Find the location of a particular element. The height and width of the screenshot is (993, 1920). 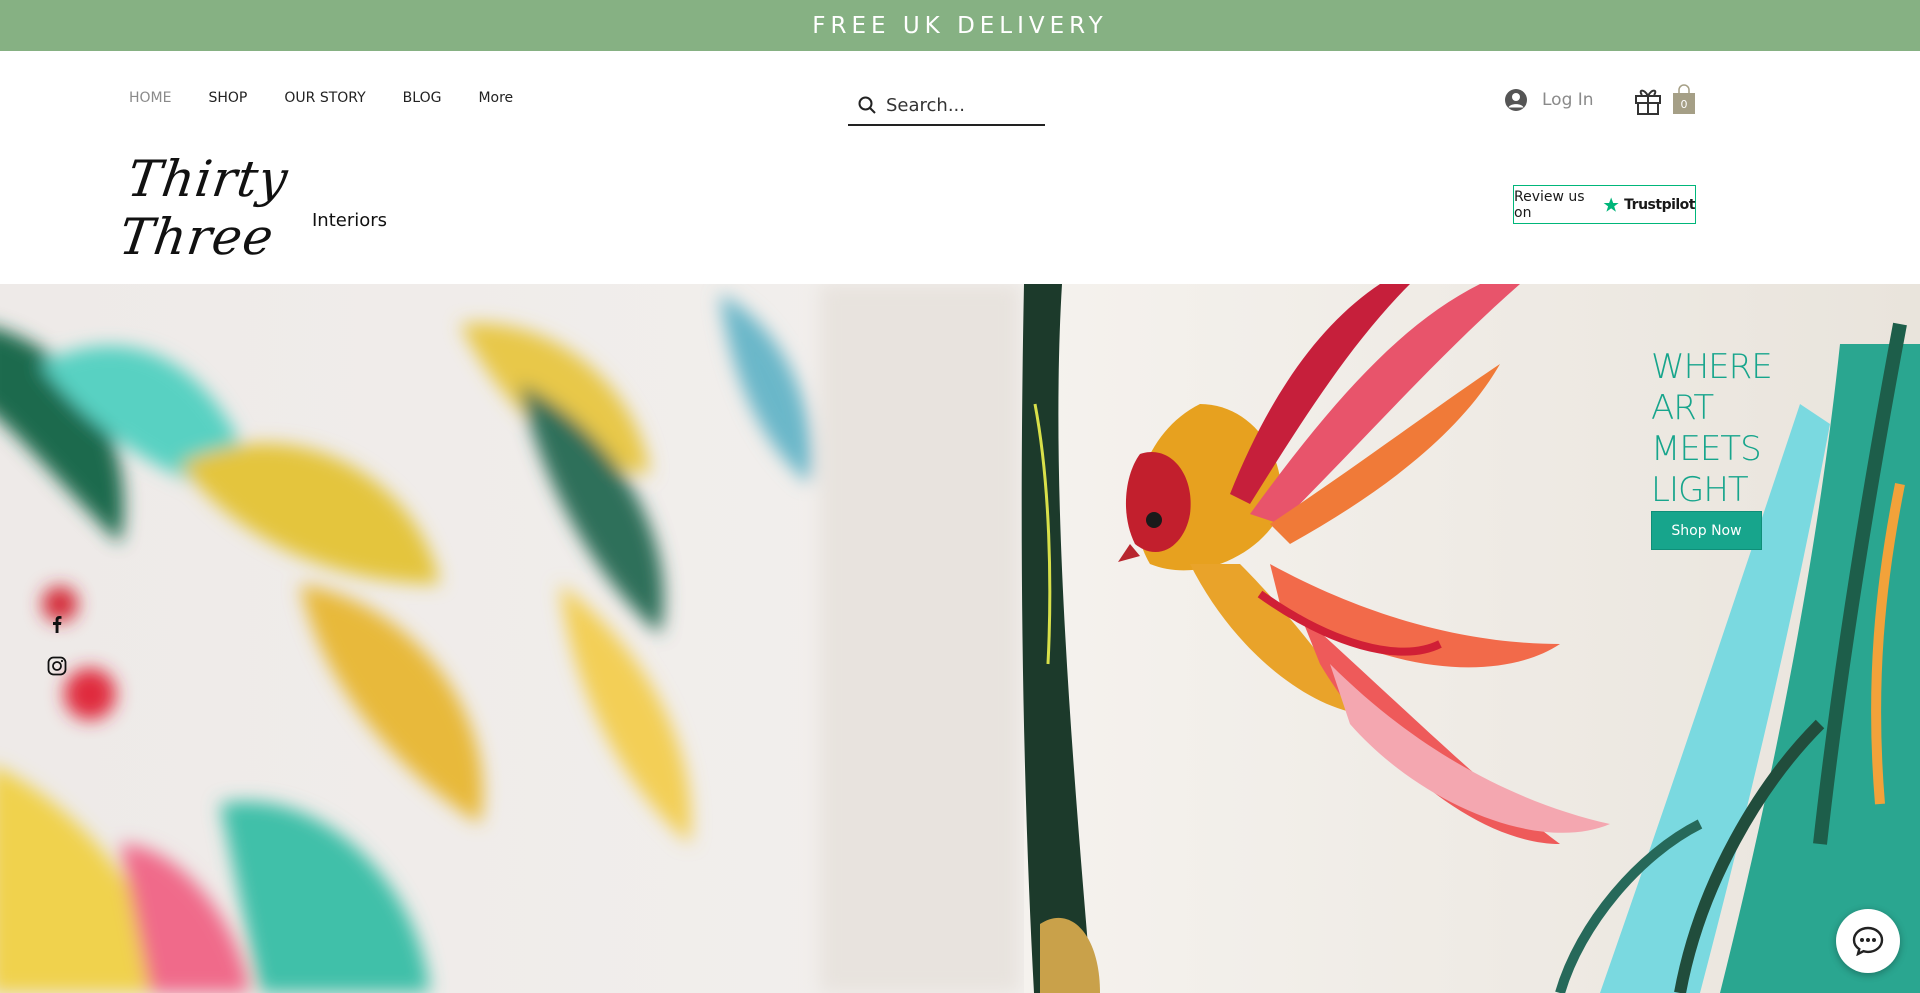

instagram-icon is located at coordinates (57, 666).